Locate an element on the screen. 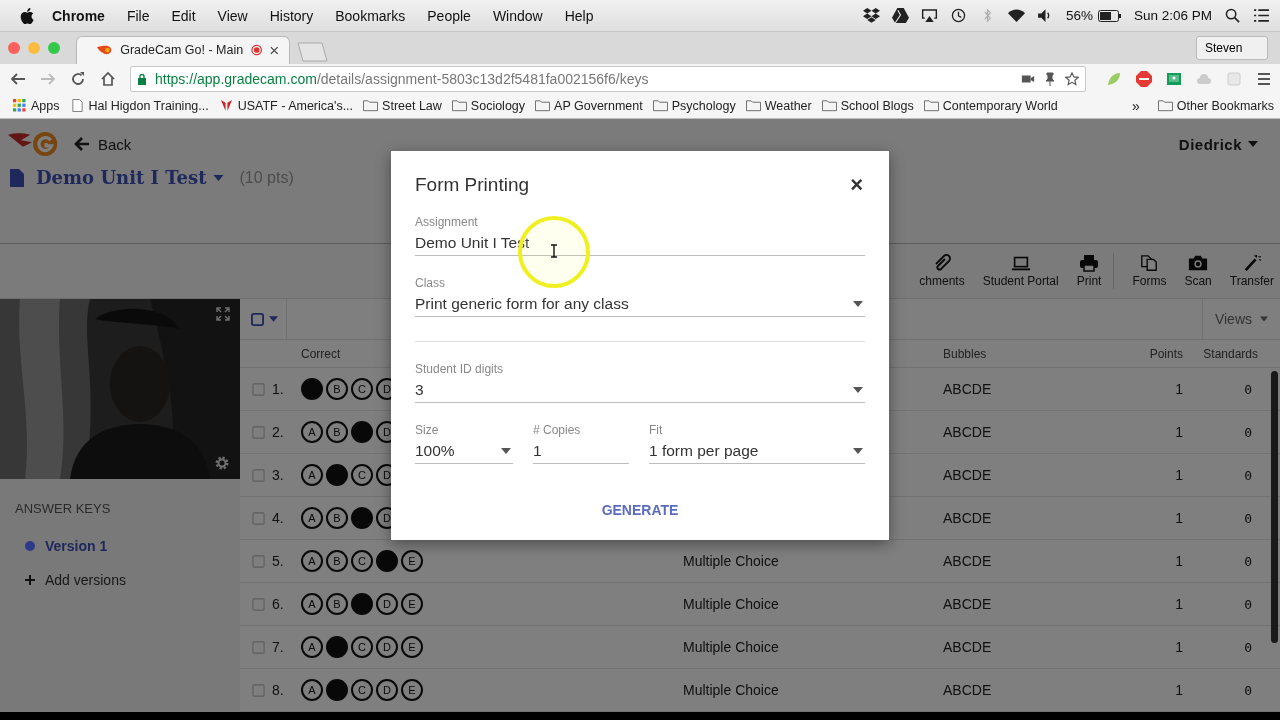 This screenshot has width=1280, height=720. add-versions-button: Add versions is located at coordinates (127, 580).